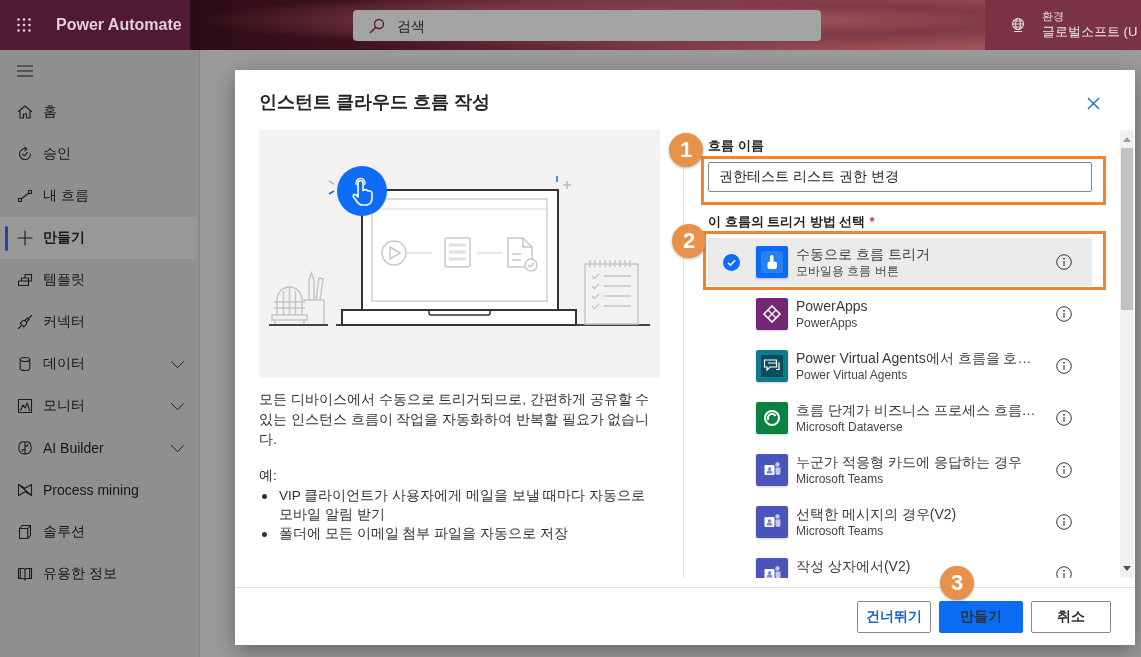  I want to click on sidebar-item: 데이터, so click(98, 364).